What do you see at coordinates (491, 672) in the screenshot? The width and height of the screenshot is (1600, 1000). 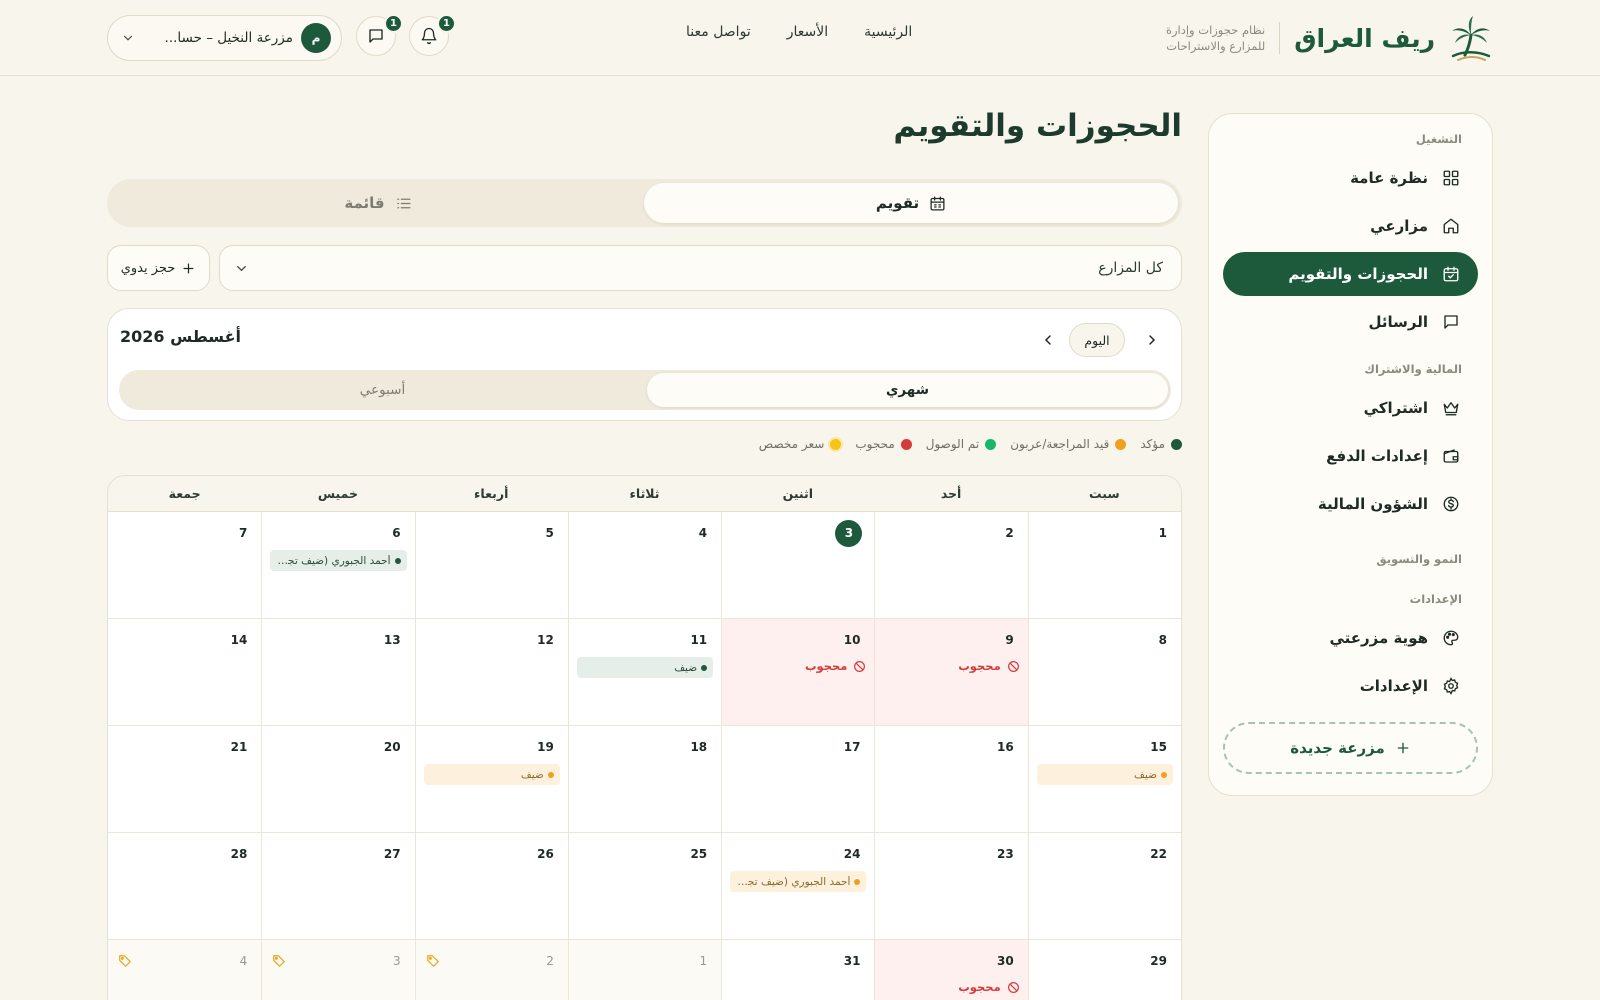 I see `calendar-day-cell: 12` at bounding box center [491, 672].